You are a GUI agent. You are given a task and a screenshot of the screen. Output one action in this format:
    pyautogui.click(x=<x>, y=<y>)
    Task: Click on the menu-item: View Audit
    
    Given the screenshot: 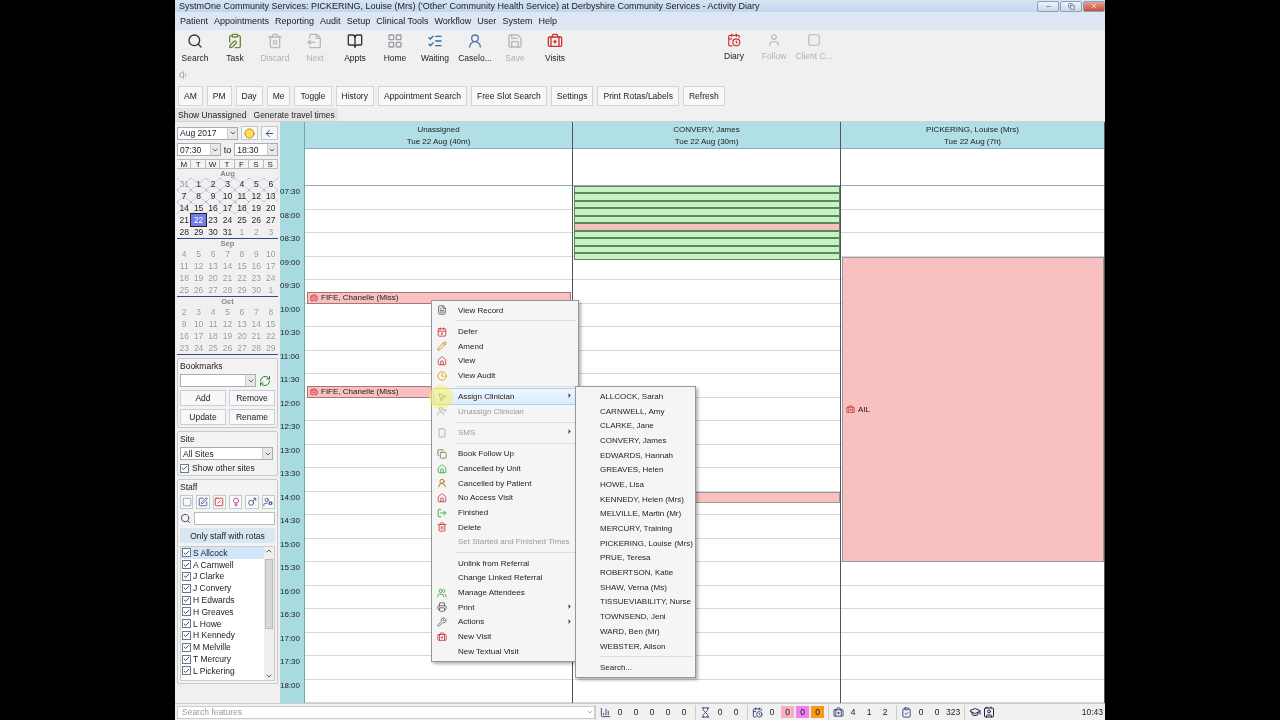 What is the action you would take?
    pyautogui.click(x=505, y=375)
    